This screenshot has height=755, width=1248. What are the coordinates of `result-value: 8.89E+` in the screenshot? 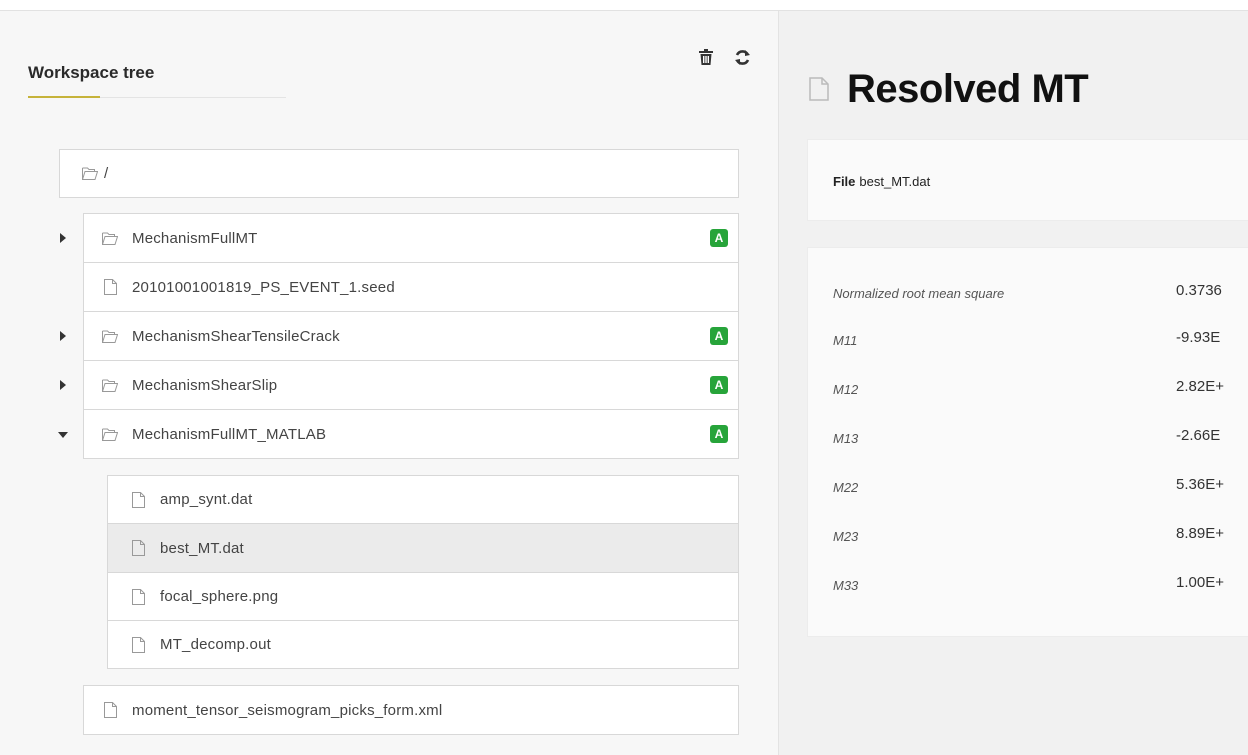 It's located at (1200, 533).